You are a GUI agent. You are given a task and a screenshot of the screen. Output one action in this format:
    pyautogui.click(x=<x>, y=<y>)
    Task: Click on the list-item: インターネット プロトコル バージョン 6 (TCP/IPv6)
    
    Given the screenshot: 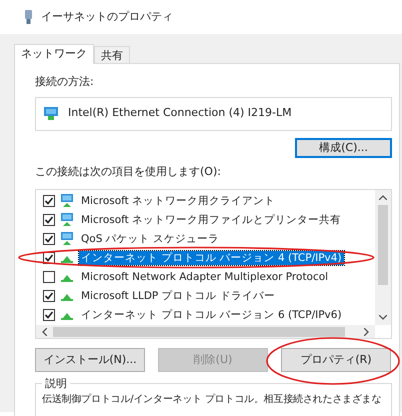 What is the action you would take?
    pyautogui.click(x=211, y=315)
    